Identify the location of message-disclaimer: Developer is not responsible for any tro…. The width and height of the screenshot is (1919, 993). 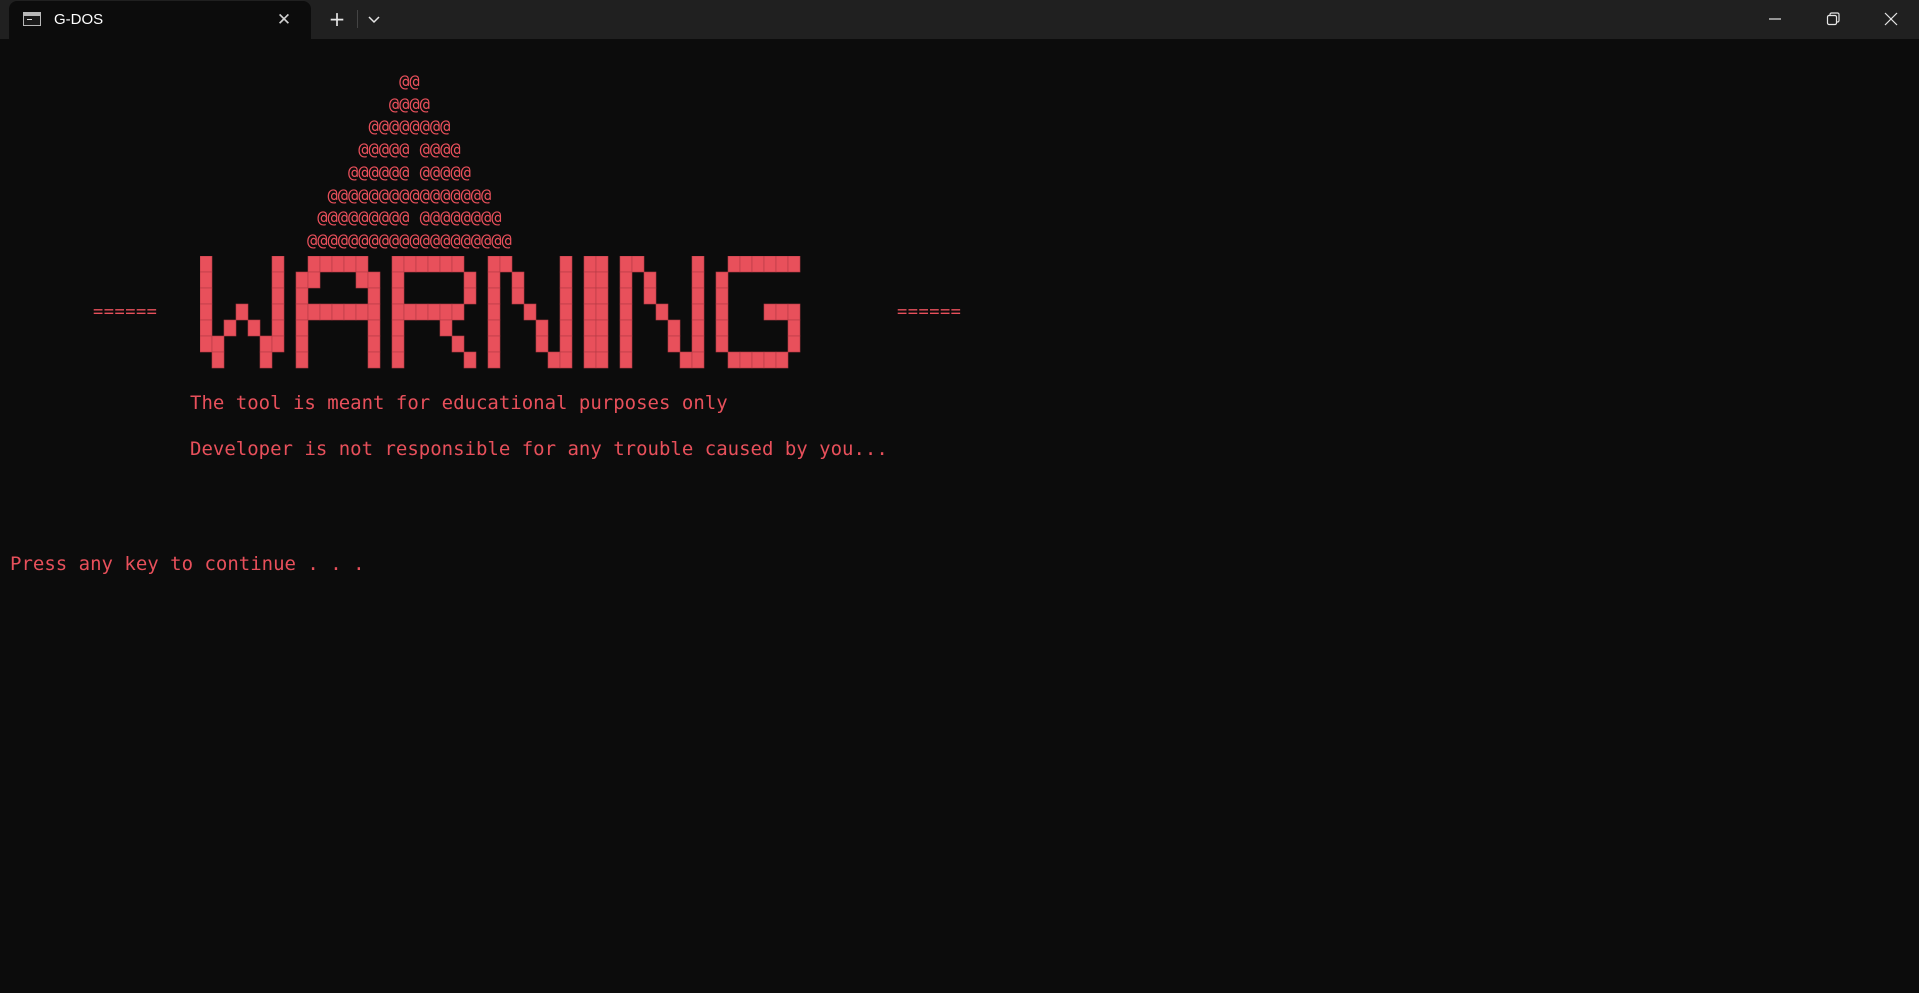
(539, 449).